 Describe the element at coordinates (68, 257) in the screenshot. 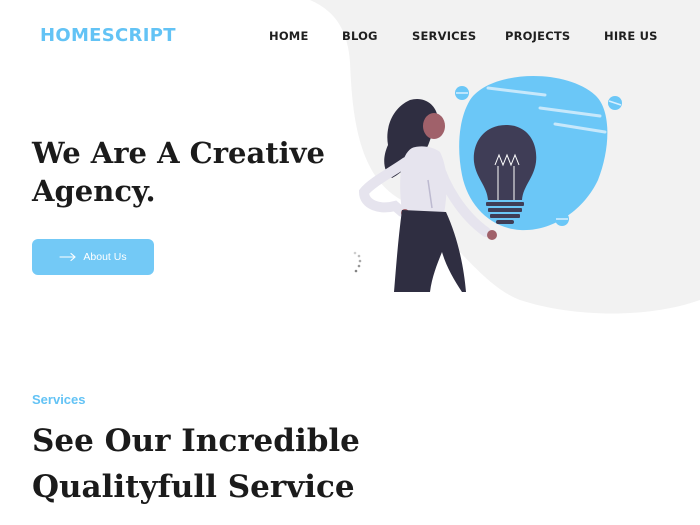

I see `arrow-right-icon` at that location.